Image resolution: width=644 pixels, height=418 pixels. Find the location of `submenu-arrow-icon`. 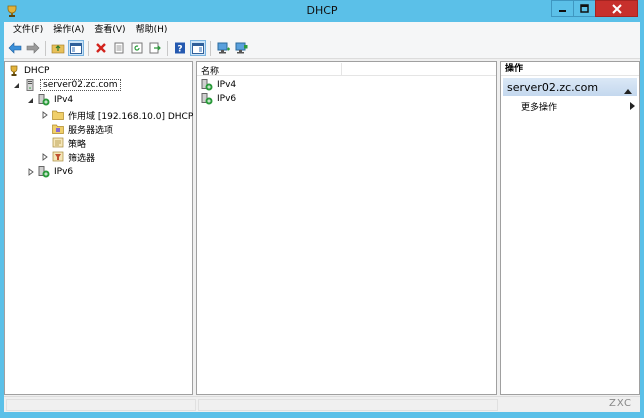

submenu-arrow-icon is located at coordinates (632, 107).